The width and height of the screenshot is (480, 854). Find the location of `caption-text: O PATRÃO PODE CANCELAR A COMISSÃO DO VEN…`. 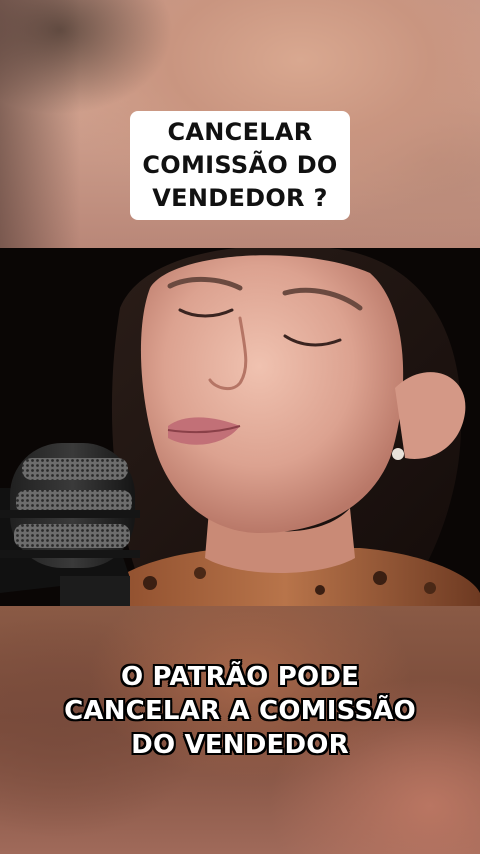

caption-text: O PATRÃO PODE CANCELAR A COMISSÃO DO VEN… is located at coordinates (240, 711).